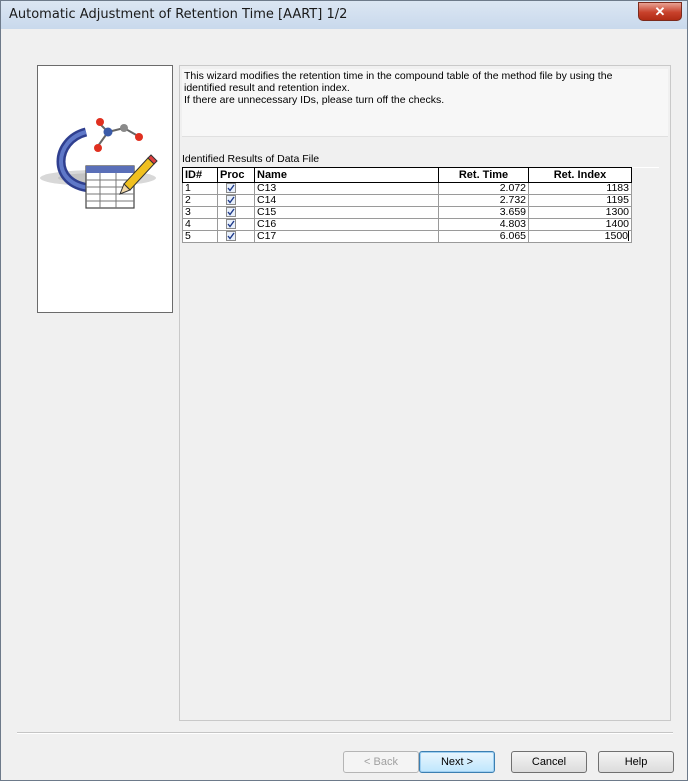  I want to click on cell-ret-time: 3.659, so click(483, 212).